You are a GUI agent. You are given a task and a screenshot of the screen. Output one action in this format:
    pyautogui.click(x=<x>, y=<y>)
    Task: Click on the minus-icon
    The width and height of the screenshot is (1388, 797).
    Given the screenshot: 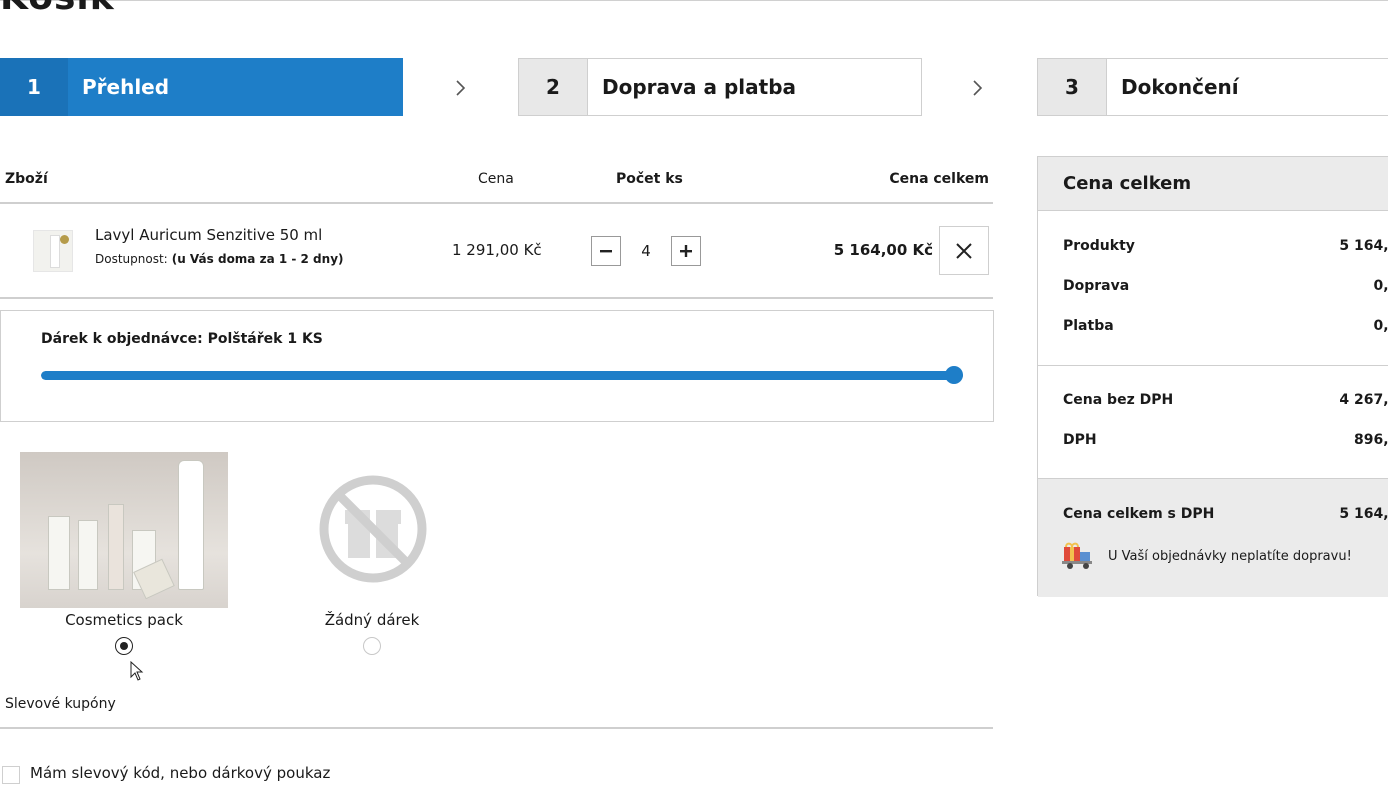 What is the action you would take?
    pyautogui.click(x=606, y=251)
    